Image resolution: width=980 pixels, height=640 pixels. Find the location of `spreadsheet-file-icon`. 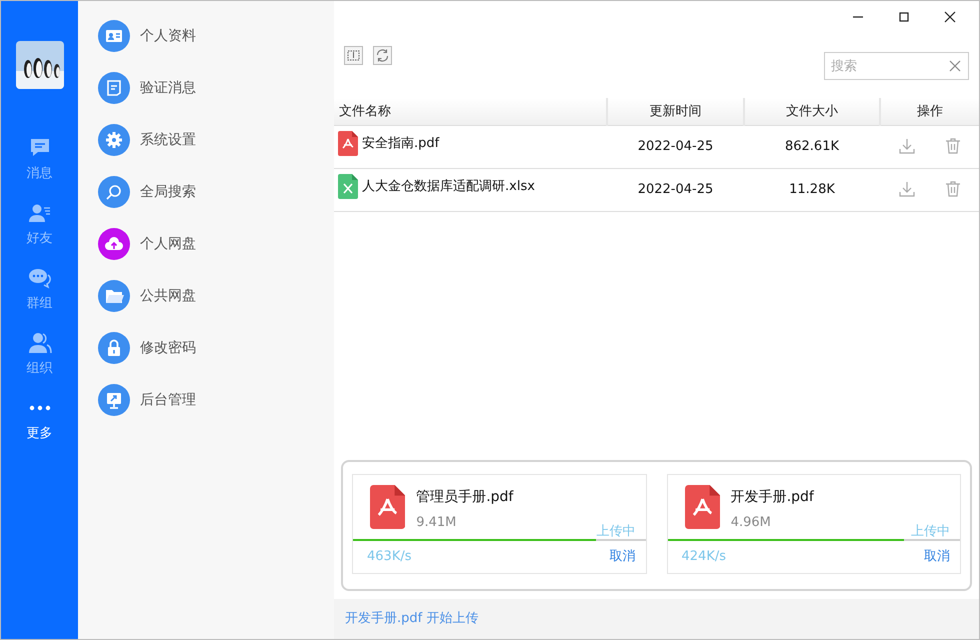

spreadsheet-file-icon is located at coordinates (348, 186).